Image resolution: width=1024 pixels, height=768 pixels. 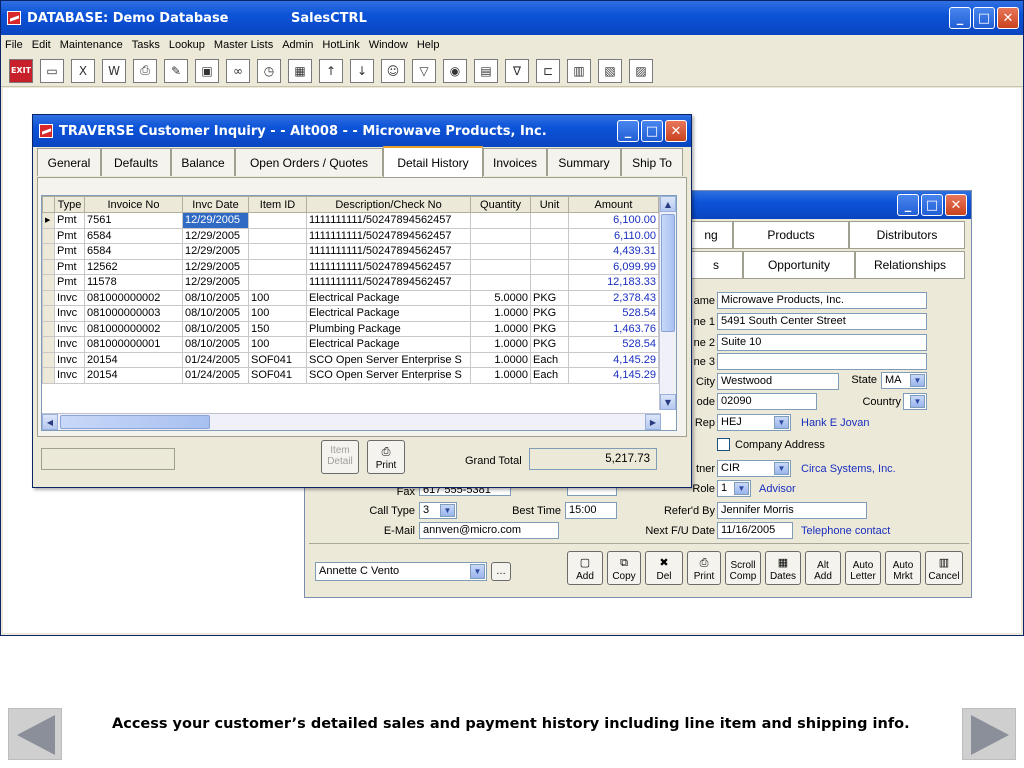 What do you see at coordinates (956, 205) in the screenshot?
I see `customer-close-button: ✕` at bounding box center [956, 205].